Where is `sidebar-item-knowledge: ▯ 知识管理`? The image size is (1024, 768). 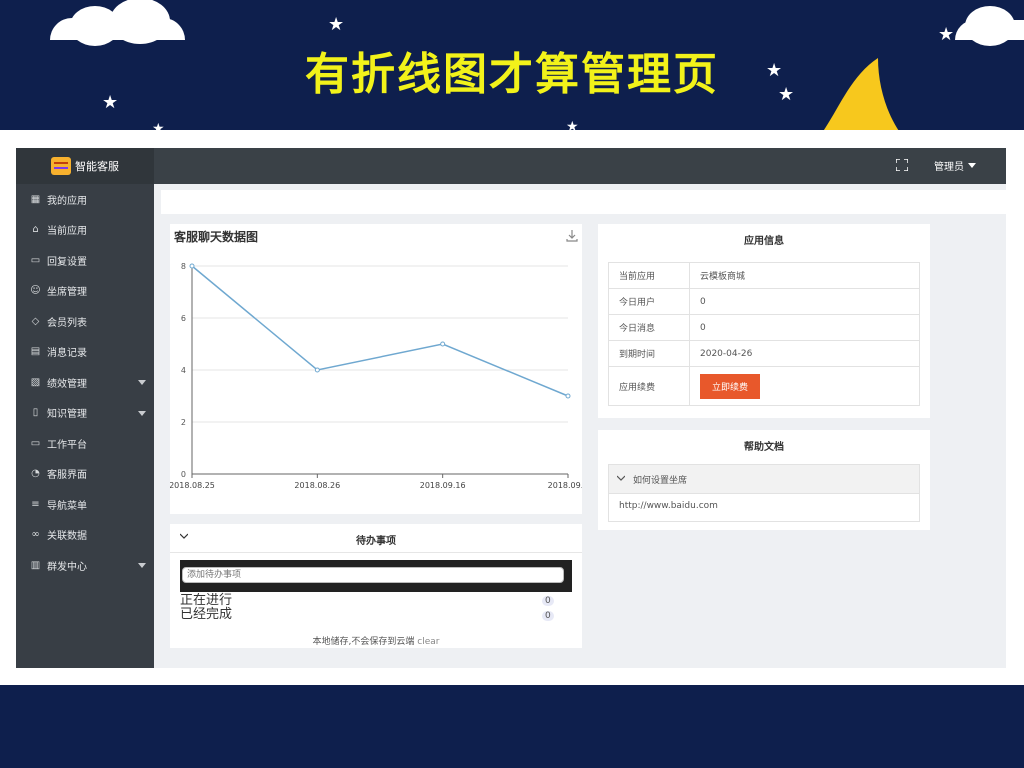 sidebar-item-knowledge: ▯ 知识管理 is located at coordinates (85, 413).